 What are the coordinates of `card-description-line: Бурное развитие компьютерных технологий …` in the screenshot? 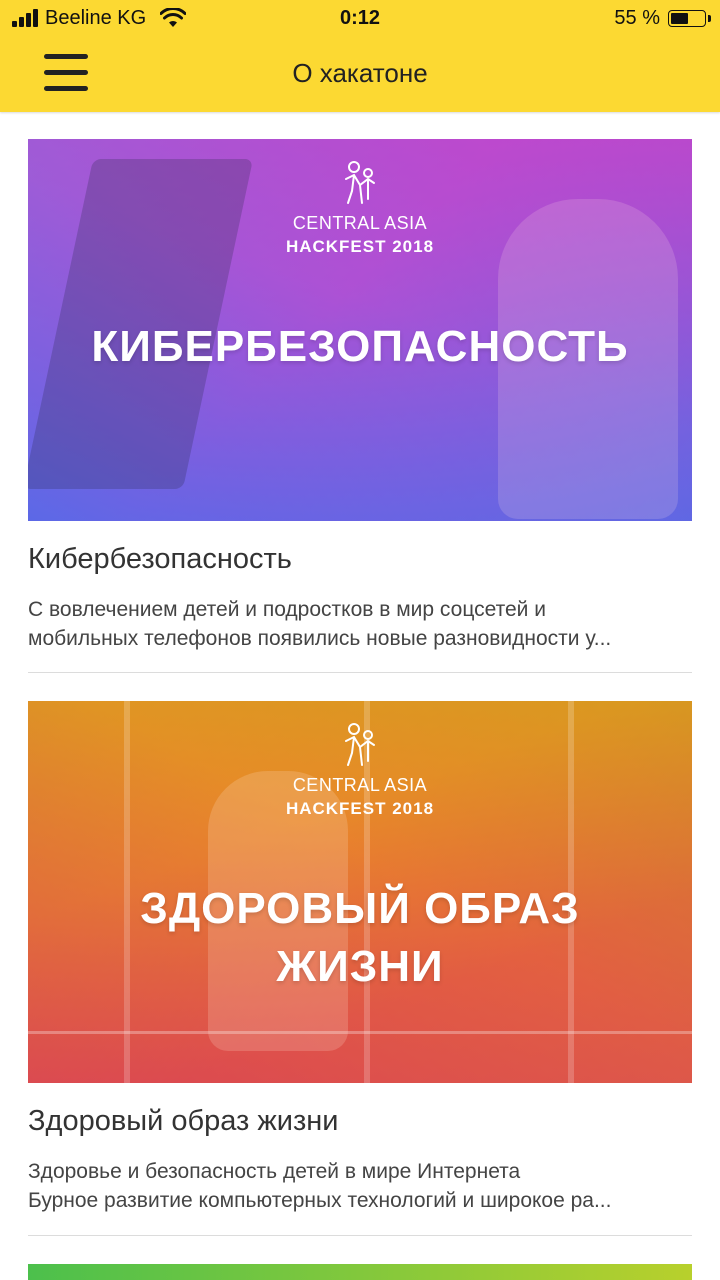 It's located at (320, 1200).